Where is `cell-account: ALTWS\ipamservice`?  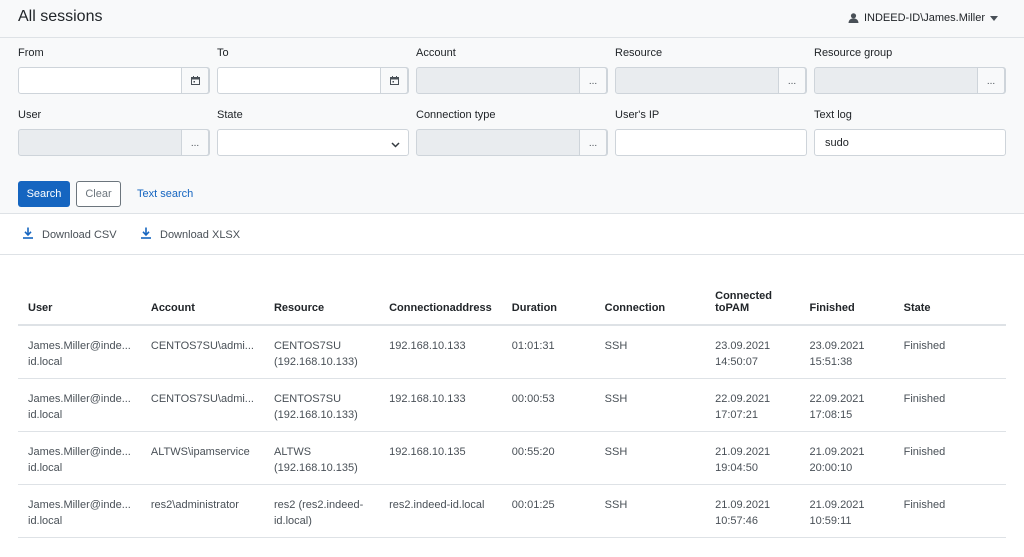 cell-account: ALTWS\ipamservice is located at coordinates (202, 458).